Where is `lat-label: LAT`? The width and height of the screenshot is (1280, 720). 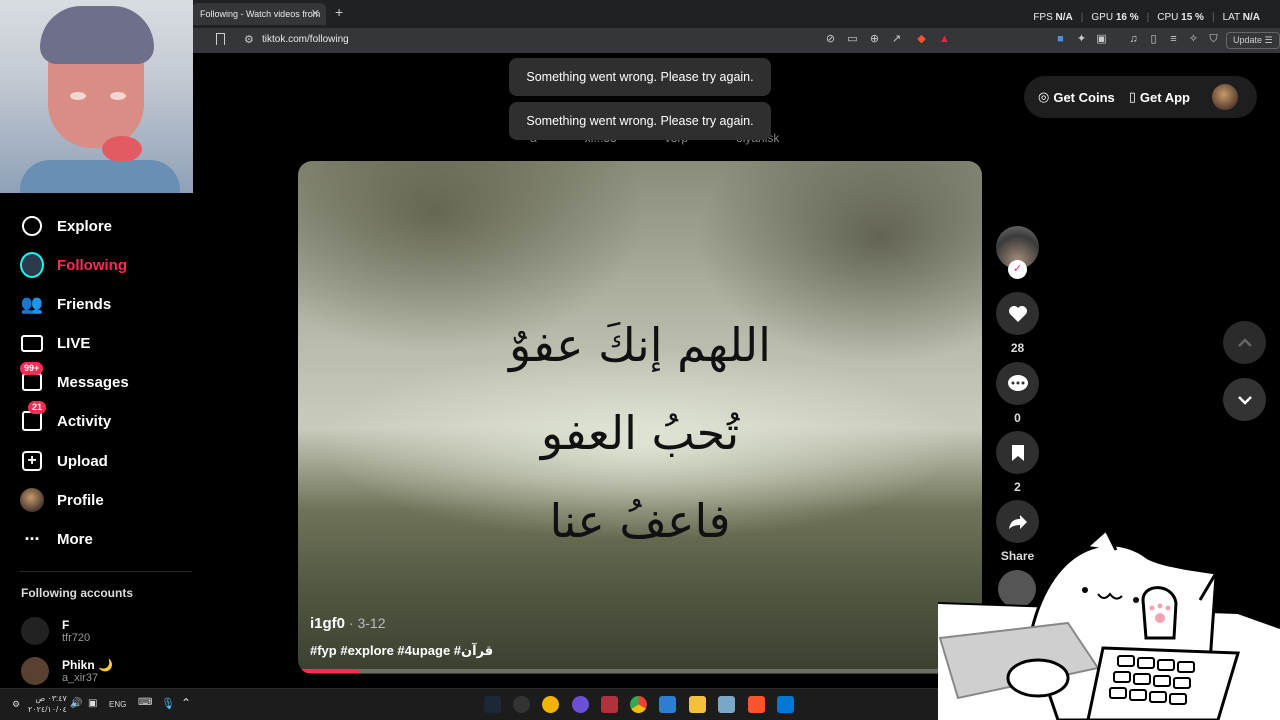
lat-label: LAT is located at coordinates (1231, 17).